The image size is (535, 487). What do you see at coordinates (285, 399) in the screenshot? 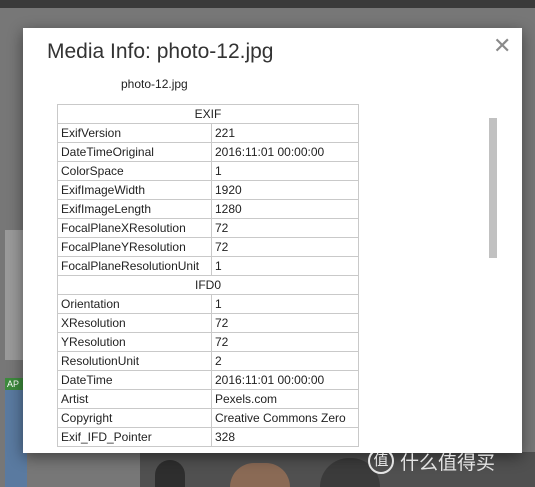
I see `row-value: Pexels.com` at bounding box center [285, 399].